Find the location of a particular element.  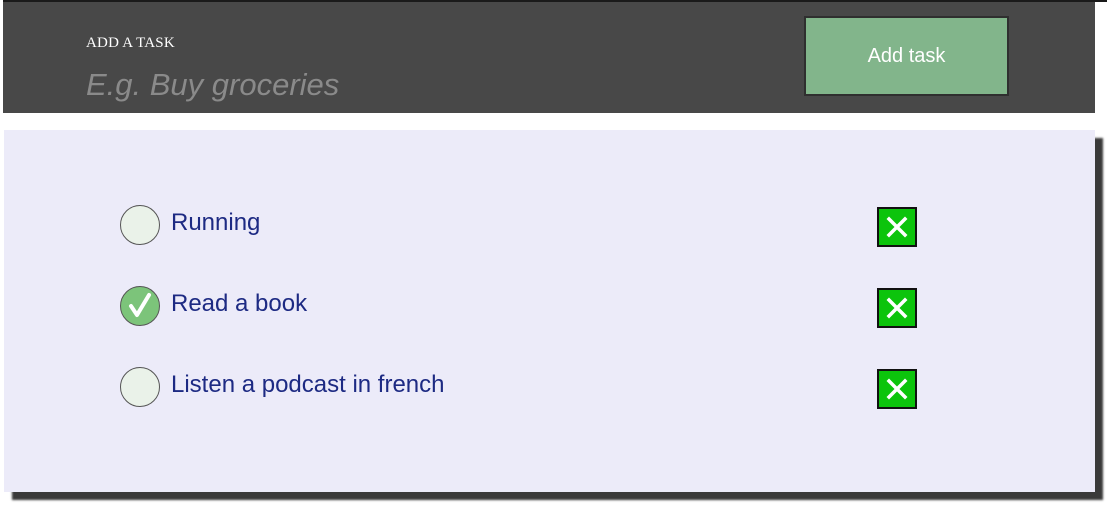

checkmark-icon is located at coordinates (140, 305).